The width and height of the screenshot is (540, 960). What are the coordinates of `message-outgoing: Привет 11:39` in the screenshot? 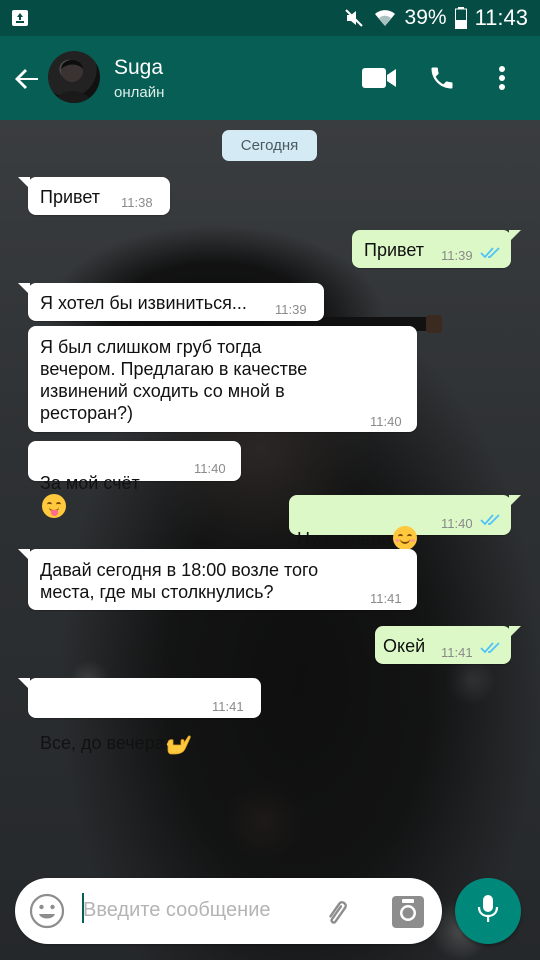 It's located at (436, 249).